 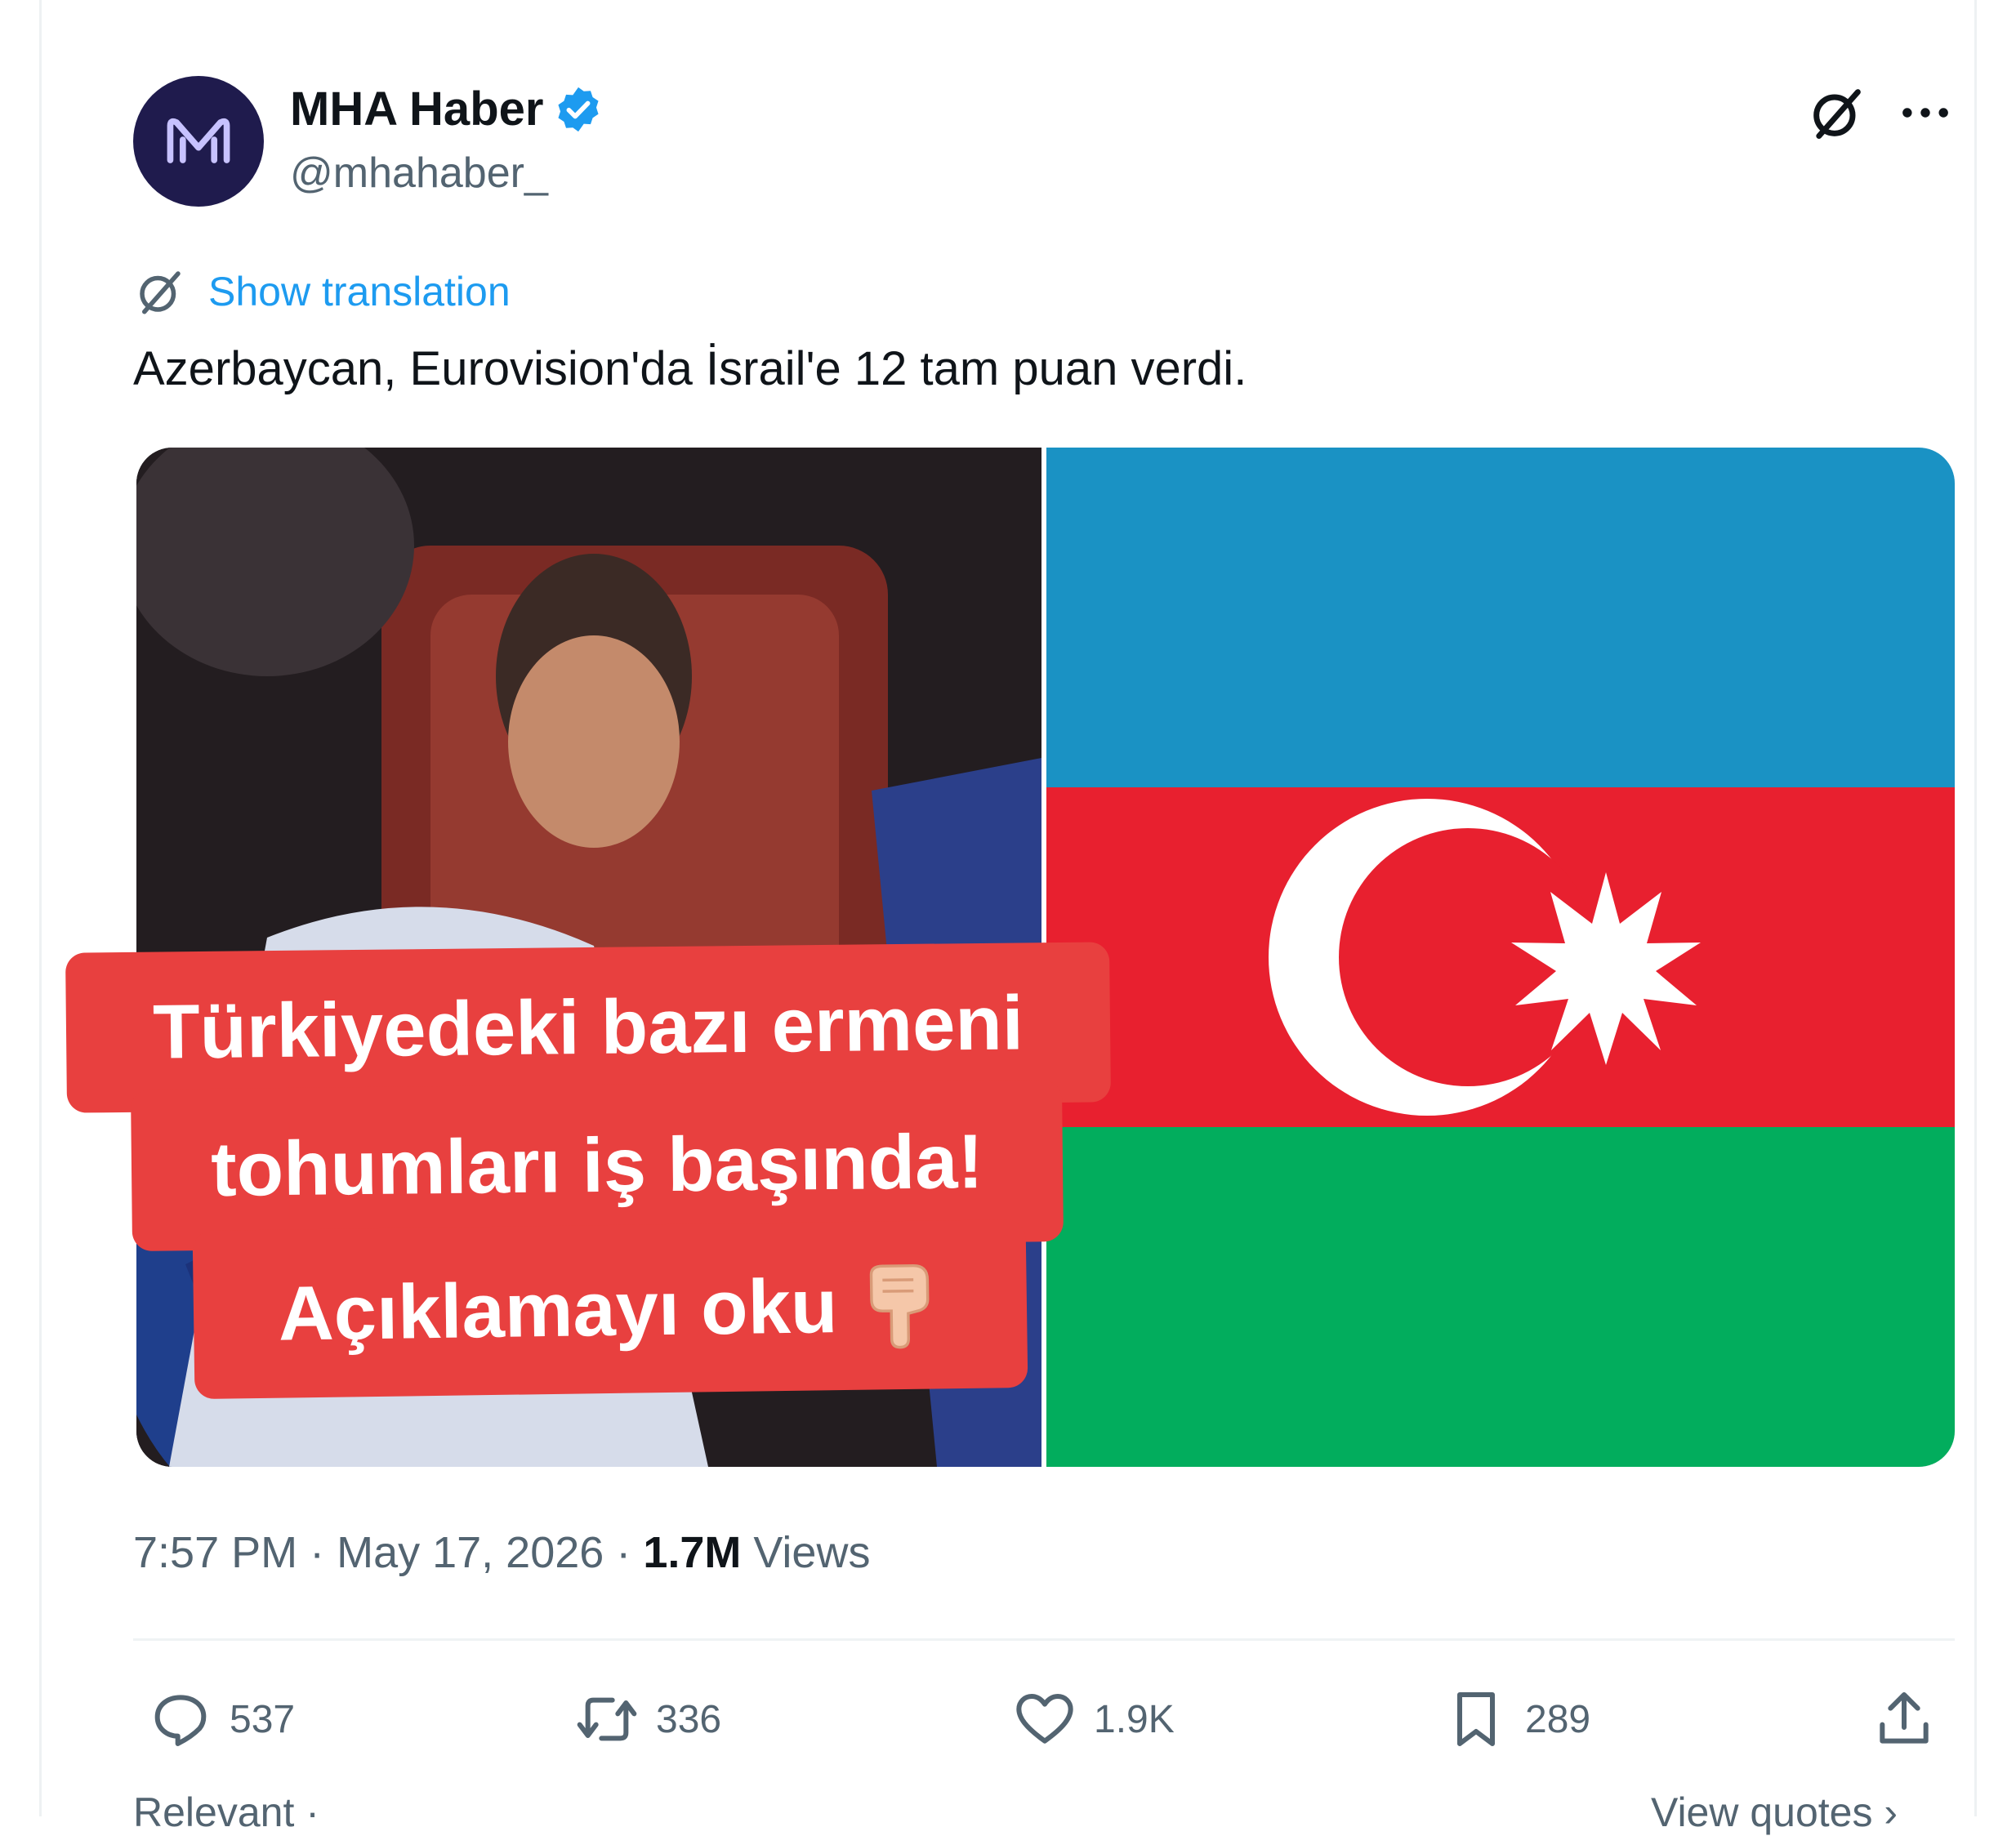 I want to click on overlay-line-3-text: Açıklamayı oku, so click(x=558, y=1310).